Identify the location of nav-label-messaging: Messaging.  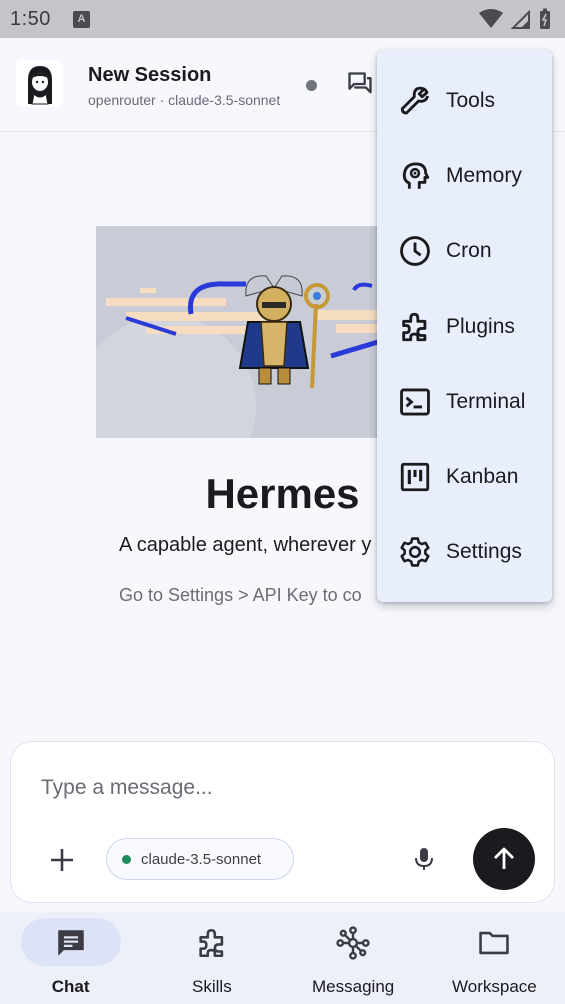
(353, 986).